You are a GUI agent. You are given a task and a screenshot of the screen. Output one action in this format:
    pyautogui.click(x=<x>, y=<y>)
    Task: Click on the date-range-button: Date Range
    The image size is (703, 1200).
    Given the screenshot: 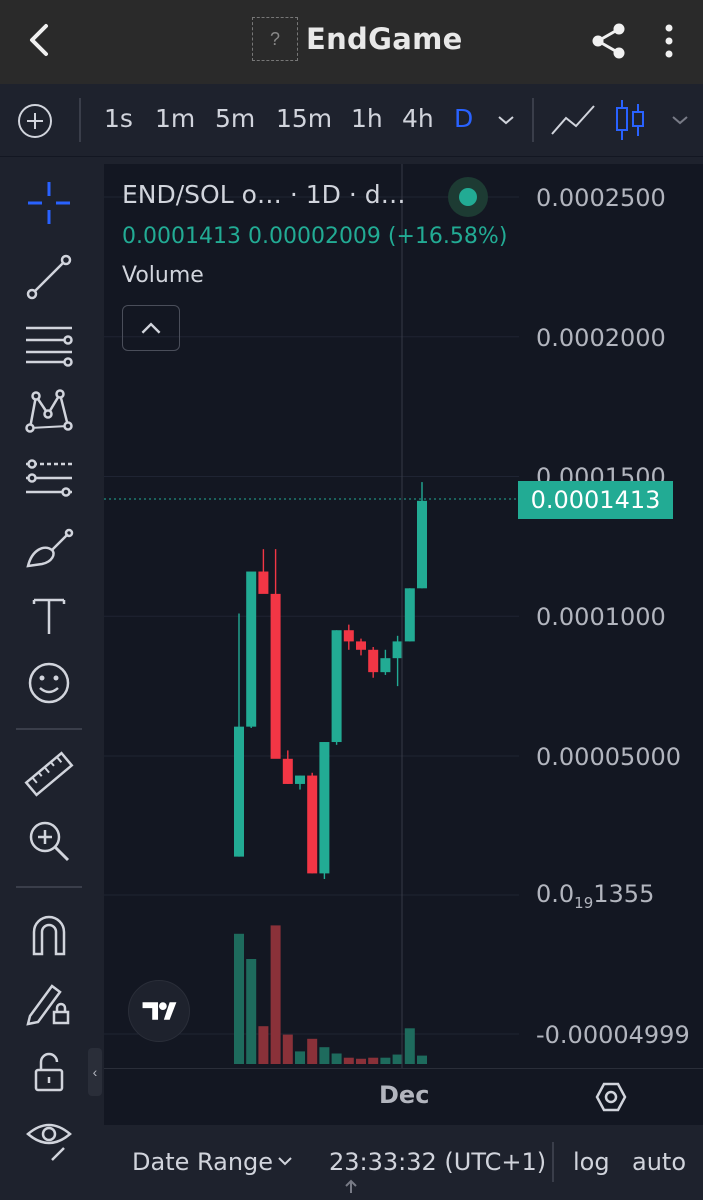 What is the action you would take?
    pyautogui.click(x=202, y=1162)
    